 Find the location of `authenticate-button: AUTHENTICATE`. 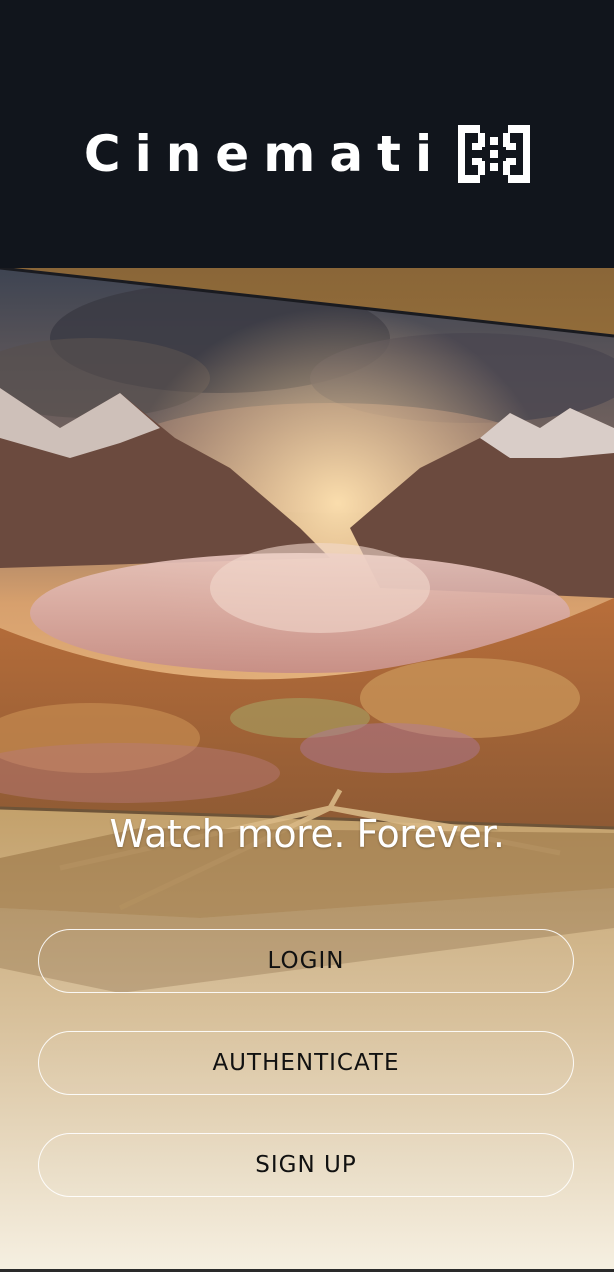

authenticate-button: AUTHENTICATE is located at coordinates (306, 1063).